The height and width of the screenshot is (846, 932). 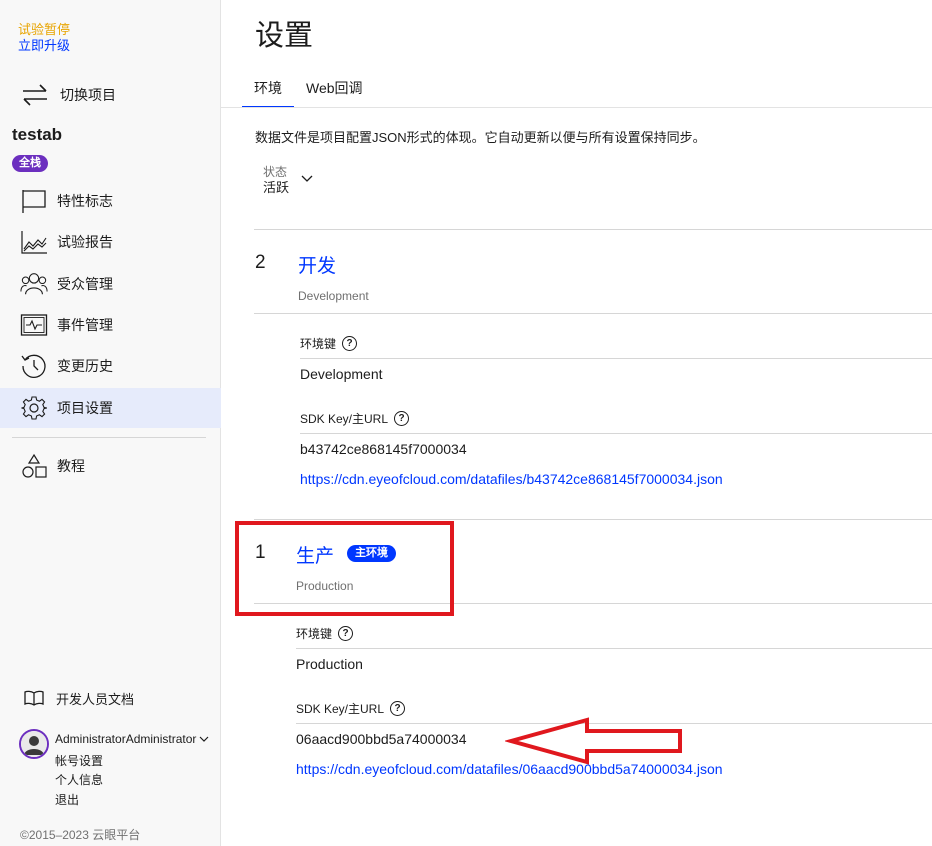 What do you see at coordinates (593, 741) in the screenshot?
I see `arrow-left-icon` at bounding box center [593, 741].